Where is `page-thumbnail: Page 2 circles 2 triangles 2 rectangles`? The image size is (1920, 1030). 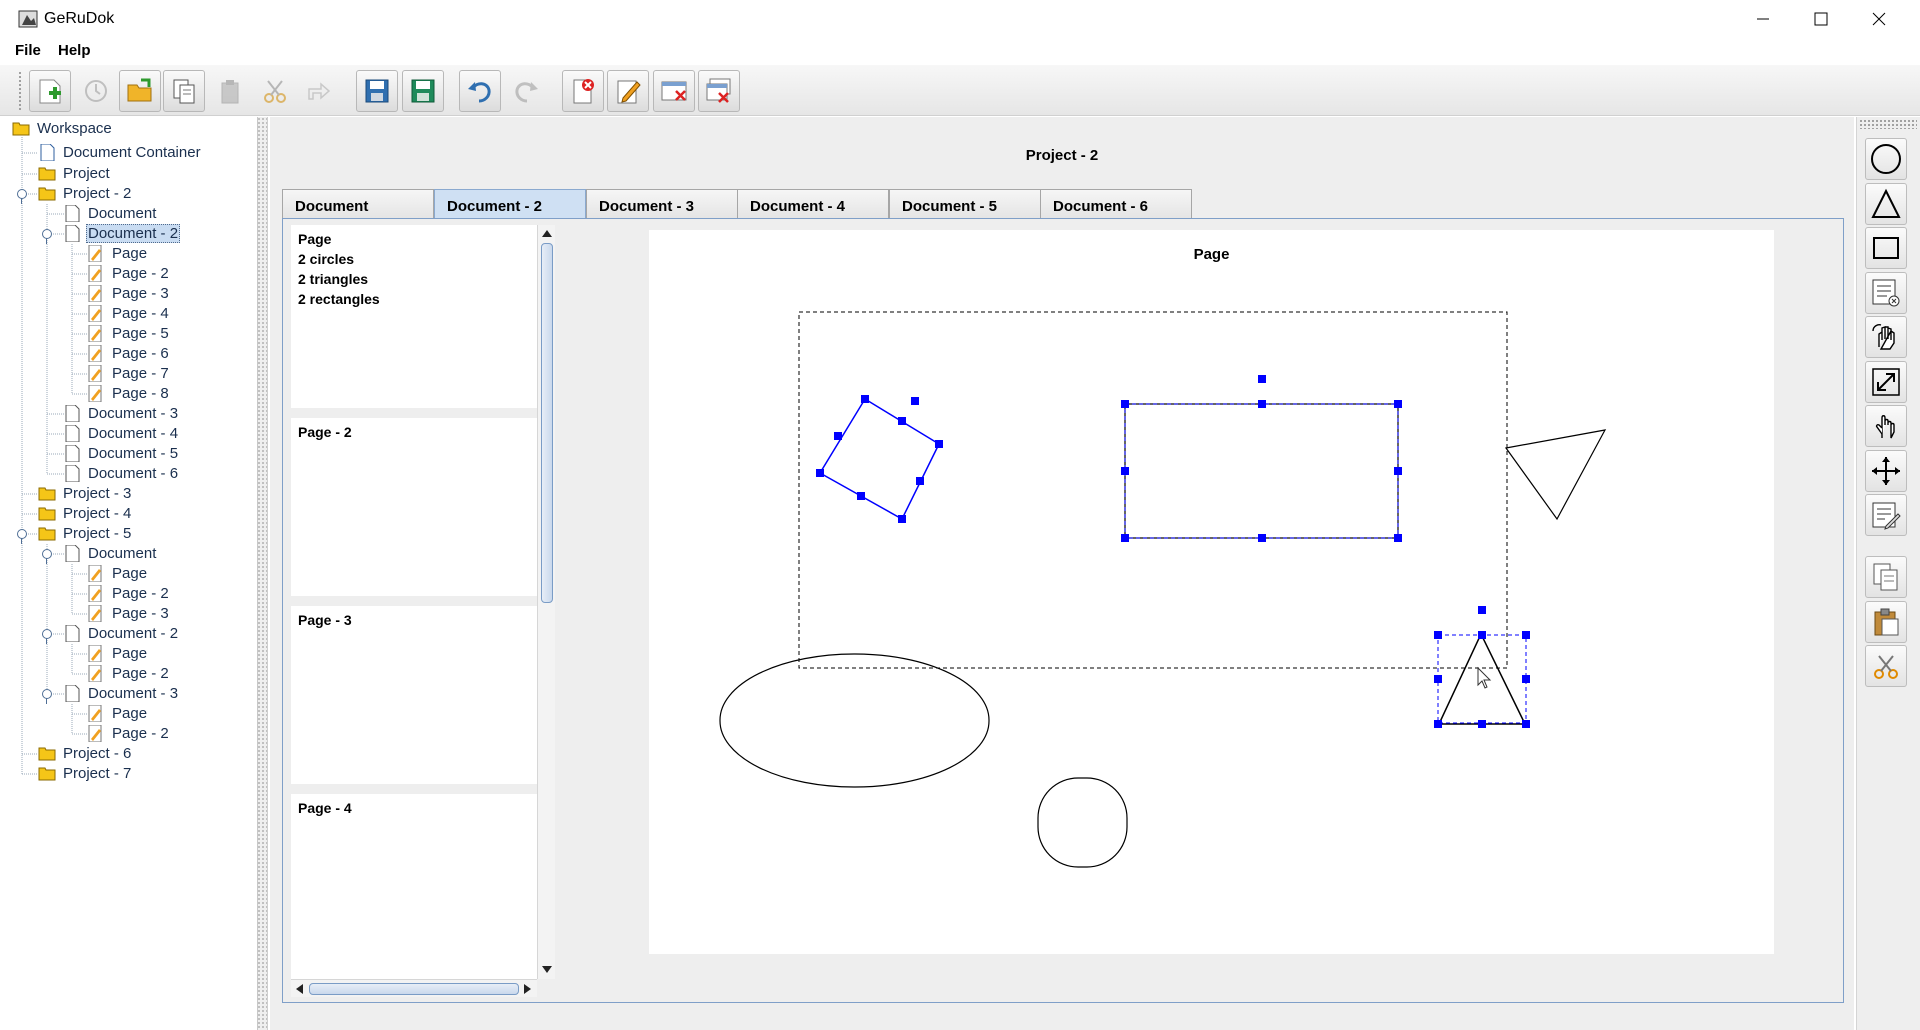
page-thumbnail: Page 2 circles 2 triangles 2 rectangles is located at coordinates (414, 321).